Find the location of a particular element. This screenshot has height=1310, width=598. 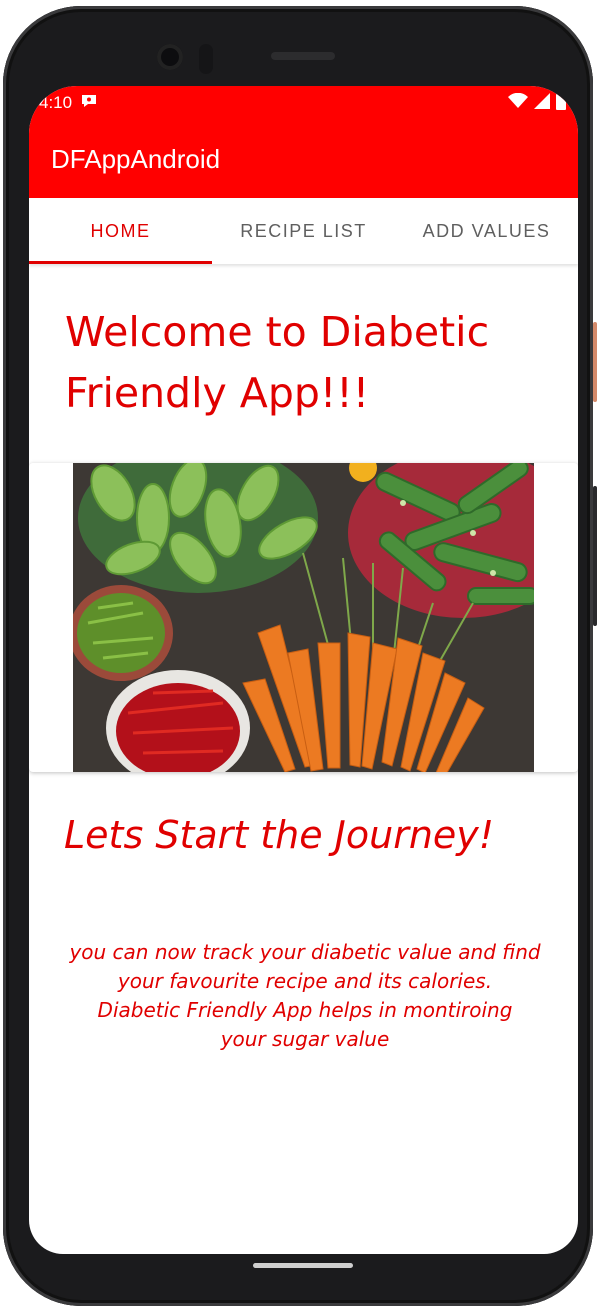

notification-icon is located at coordinates (89, 103).